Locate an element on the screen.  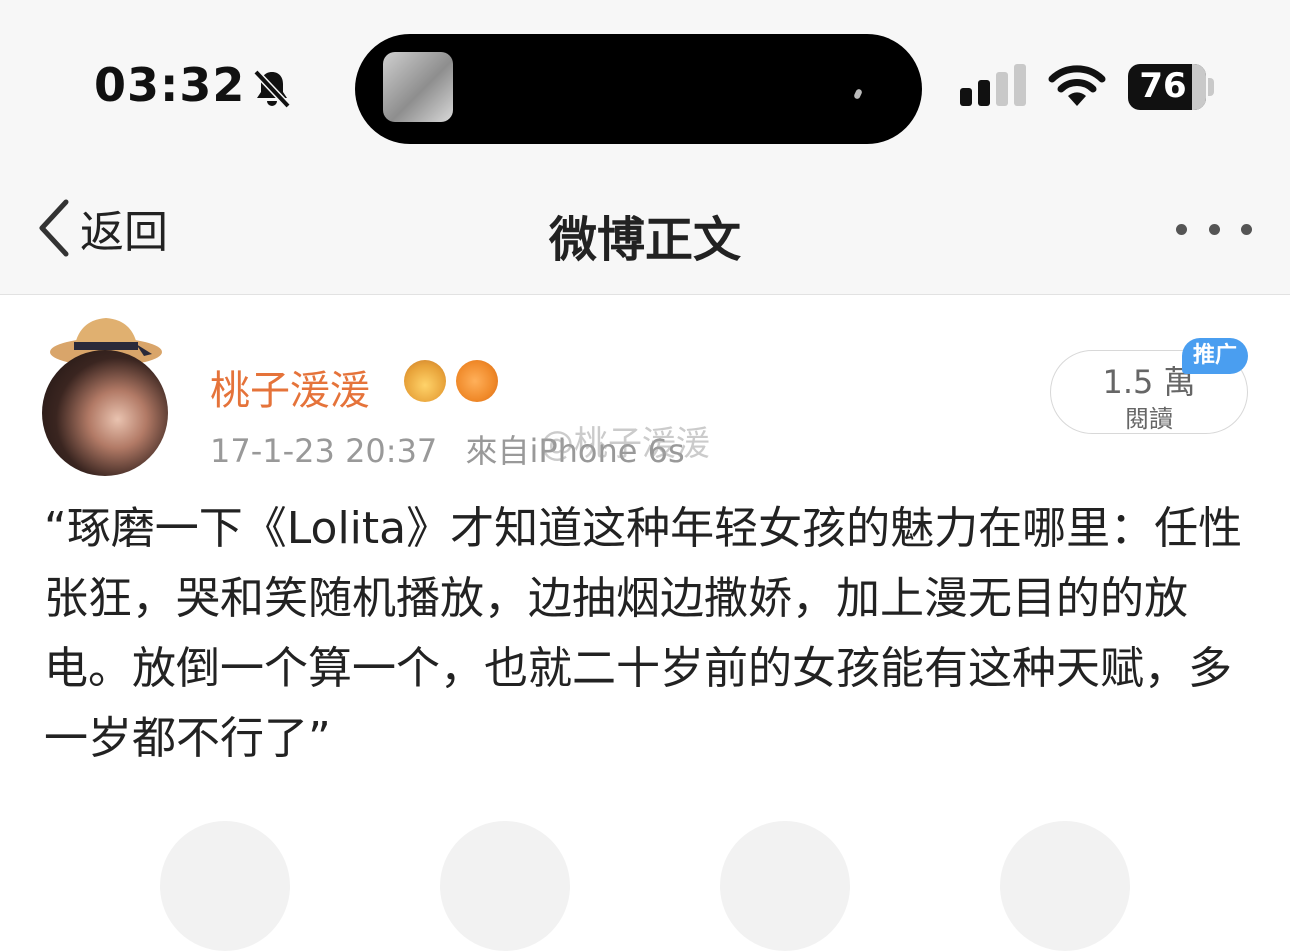
battery-icon: 76 is located at coordinates (1171, 87).